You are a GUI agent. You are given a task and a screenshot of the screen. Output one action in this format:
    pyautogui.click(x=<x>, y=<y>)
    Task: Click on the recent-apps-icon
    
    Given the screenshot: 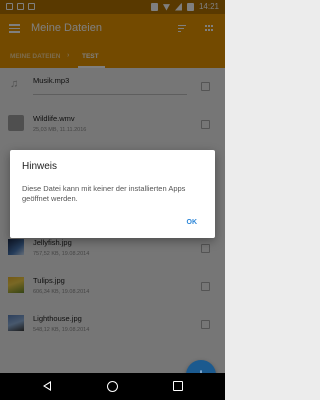 What is the action you would take?
    pyautogui.click(x=178, y=386)
    